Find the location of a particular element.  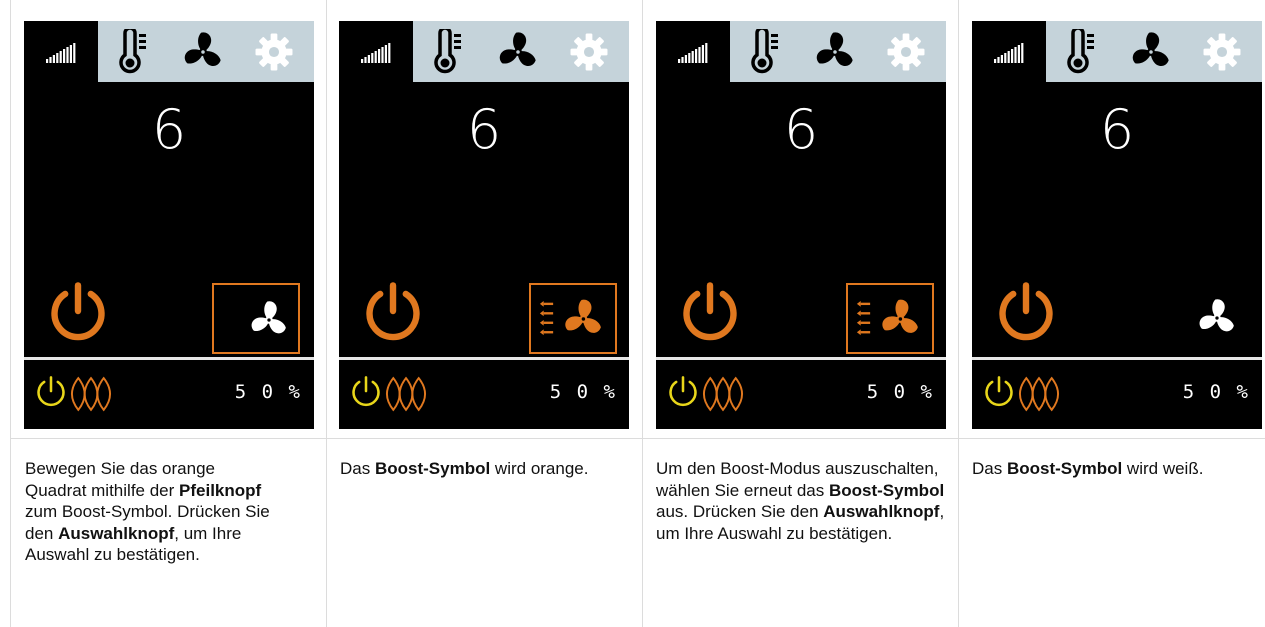

caption-text: wird weiß. is located at coordinates (1163, 468).